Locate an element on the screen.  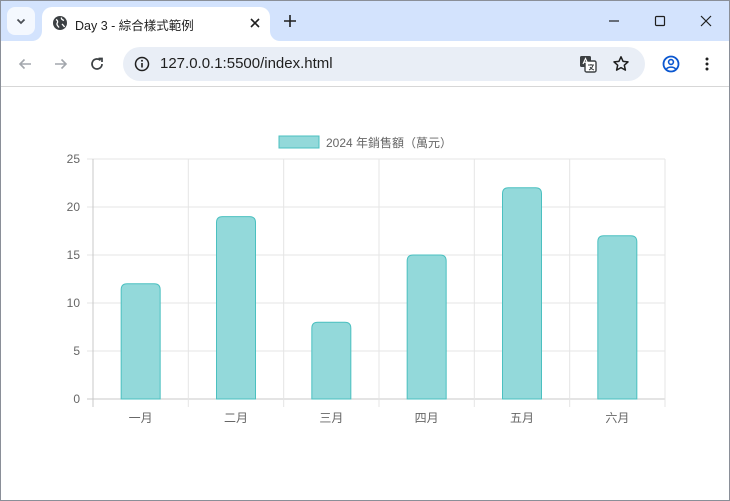
window-close-button is located at coordinates (706, 21).